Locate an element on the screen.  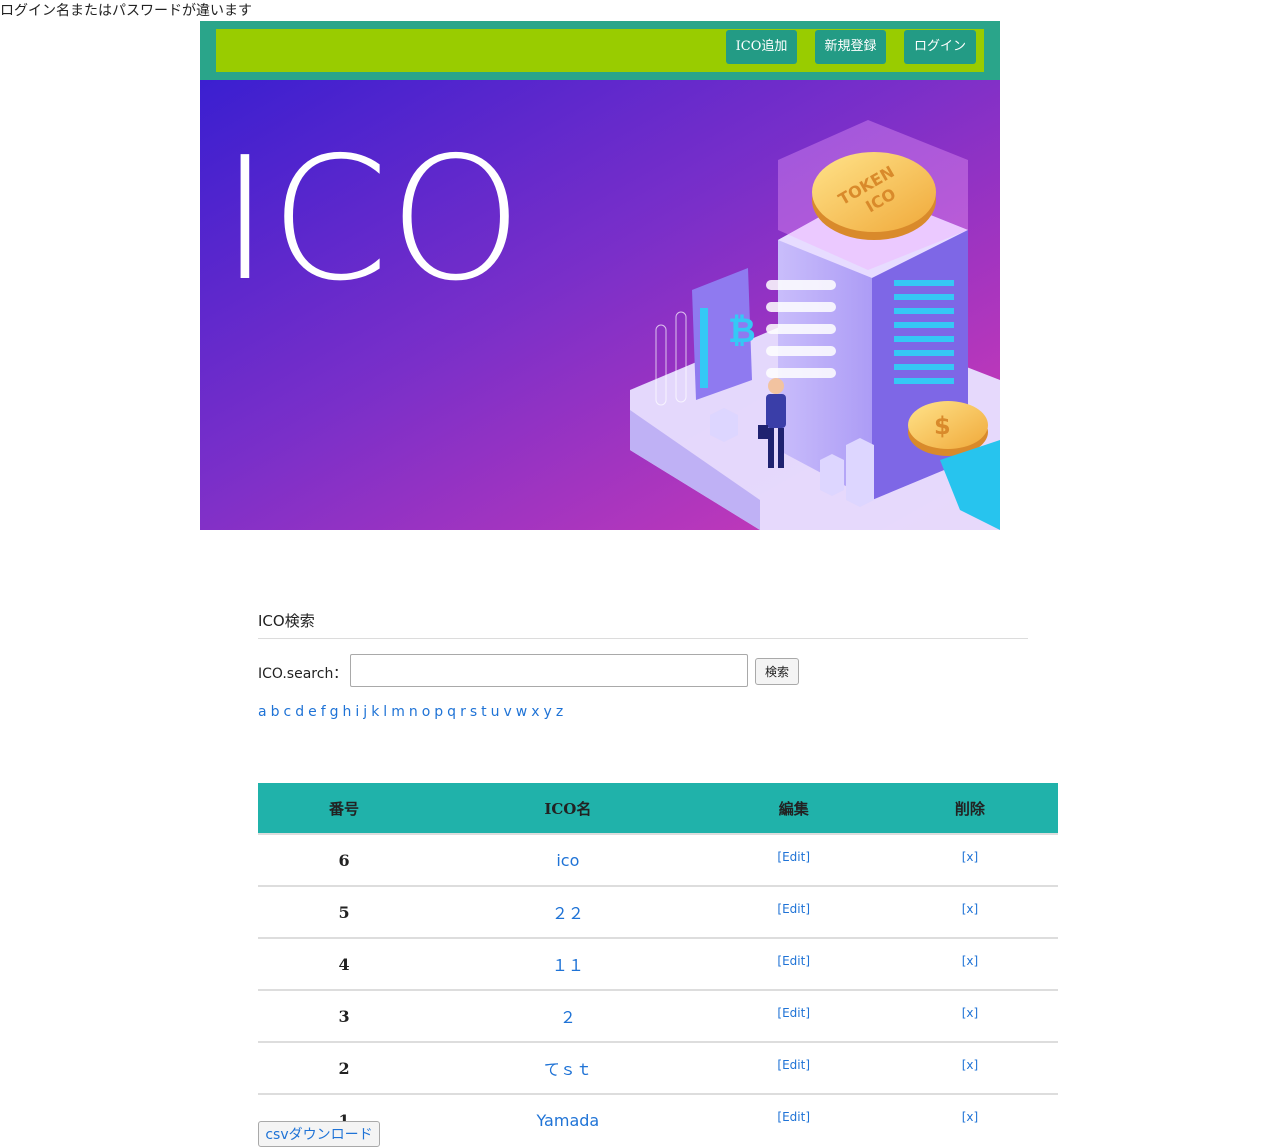
search-input is located at coordinates (549, 670).